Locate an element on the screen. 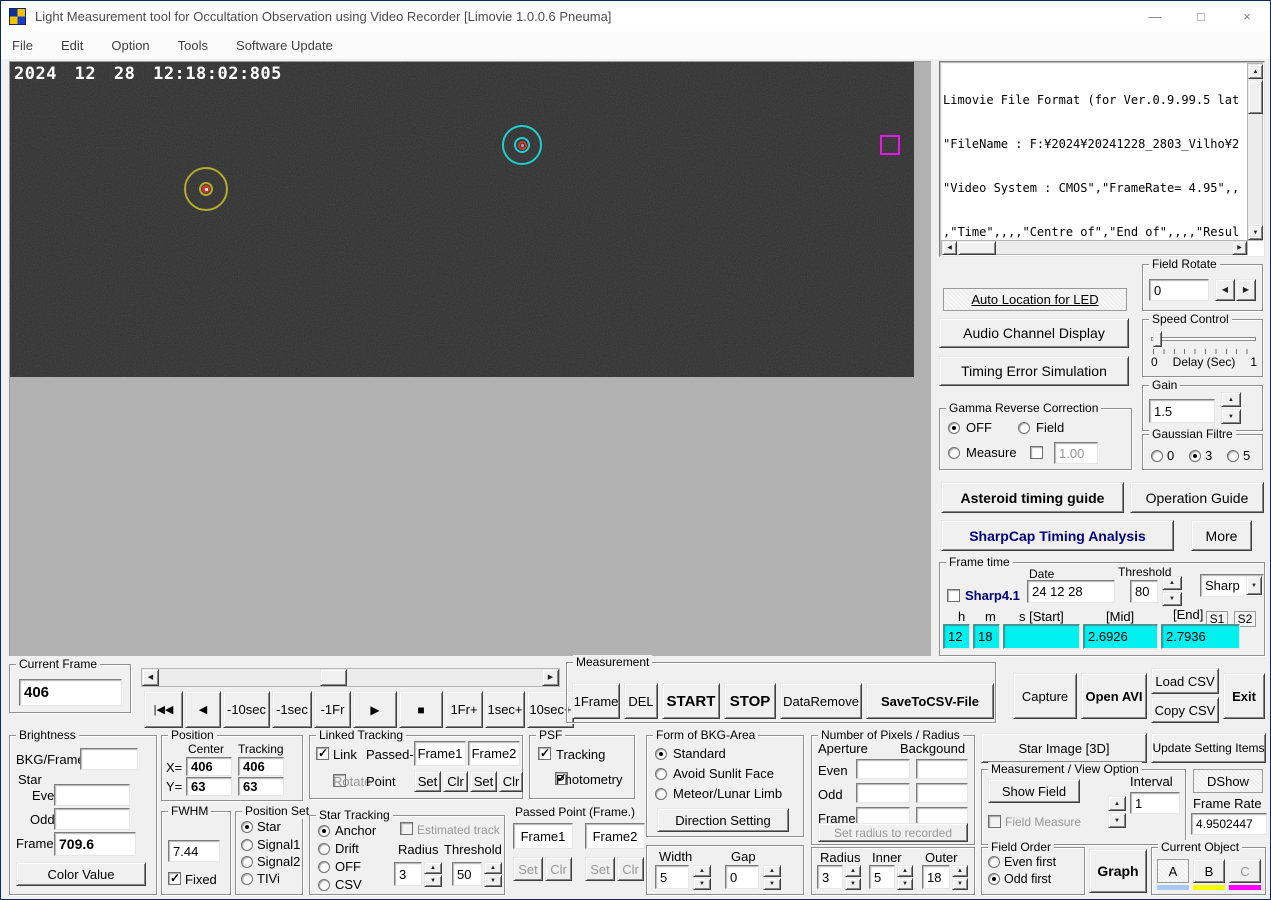  pixels-odd-background-input is located at coordinates (942, 793).